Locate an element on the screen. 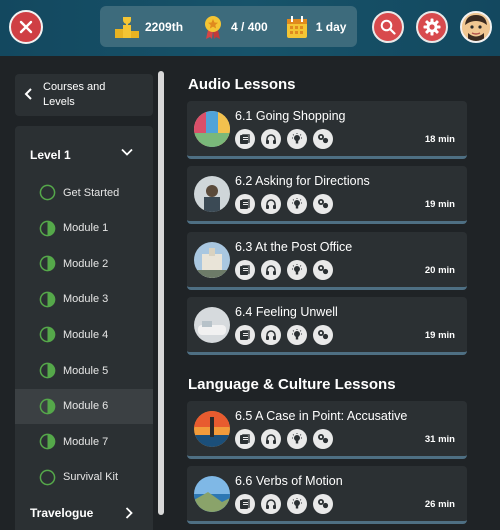 This screenshot has height=530, width=500. gear-icon is located at coordinates (432, 27).